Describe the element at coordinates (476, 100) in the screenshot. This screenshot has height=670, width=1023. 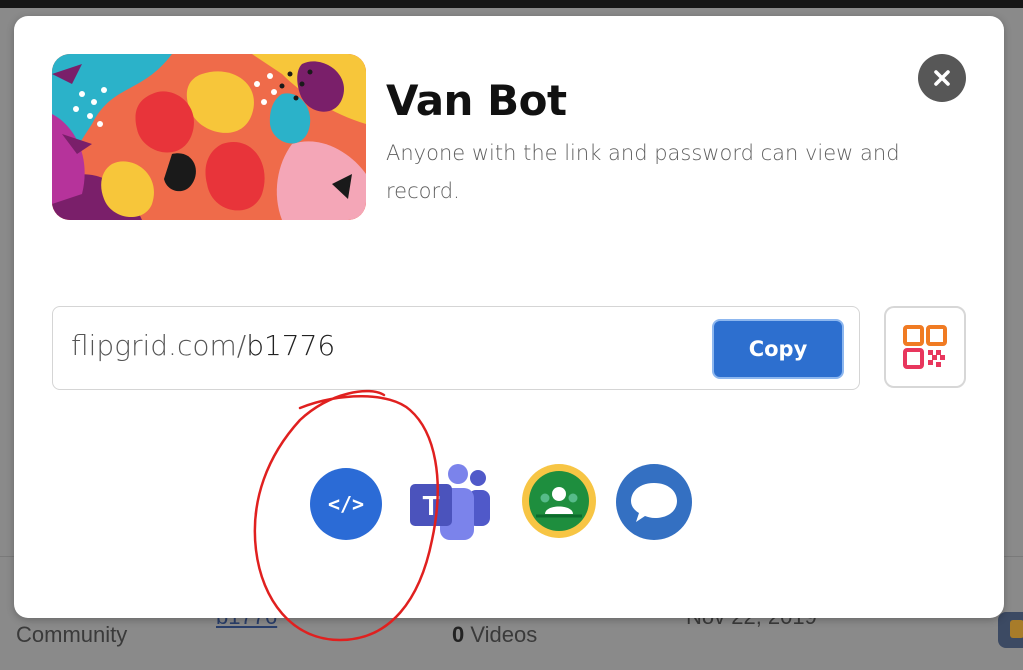
I see `group-title: Van Bot` at that location.